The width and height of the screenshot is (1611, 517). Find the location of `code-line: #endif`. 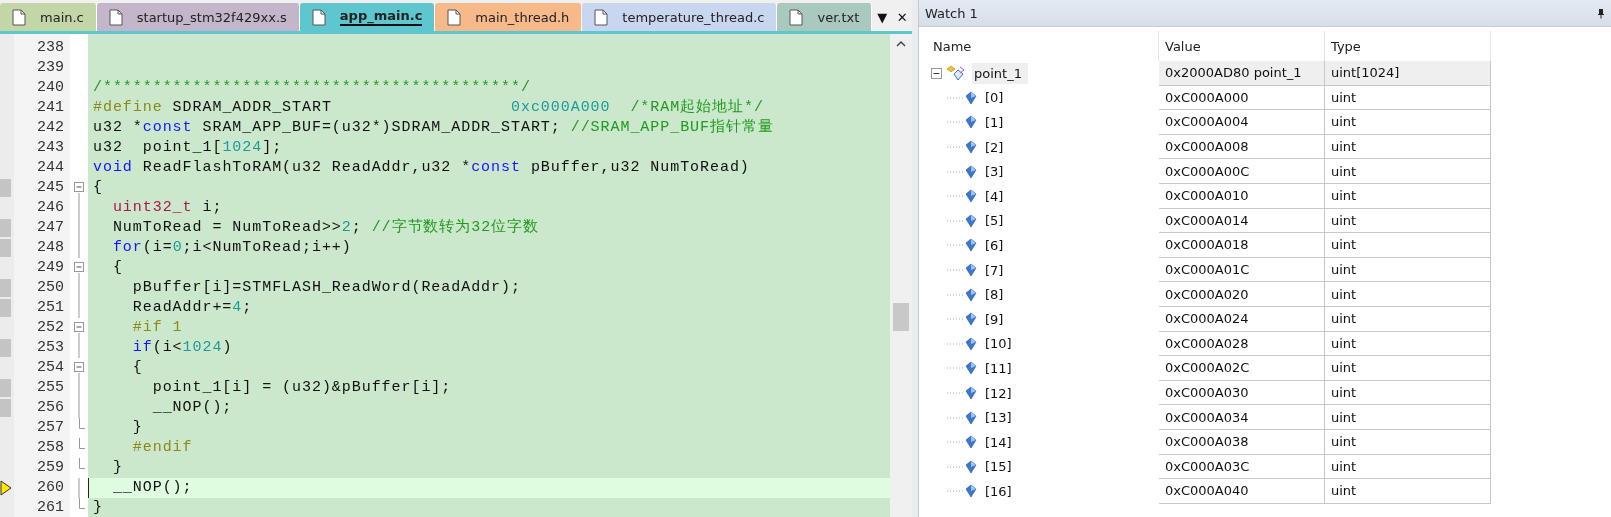

code-line: #endif is located at coordinates (162, 448).